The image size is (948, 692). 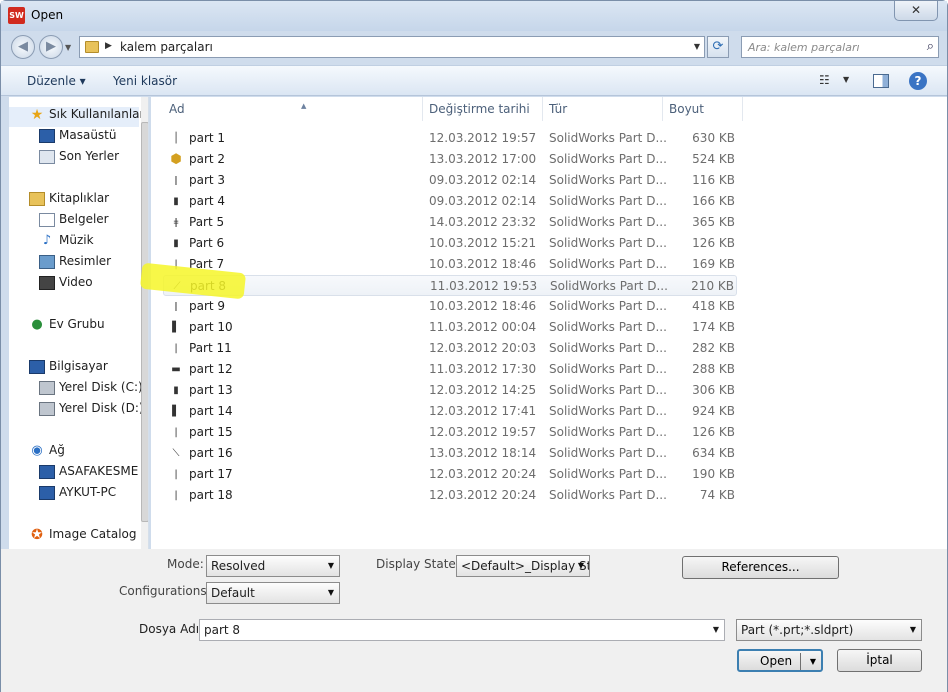 What do you see at coordinates (713, 264) in the screenshot?
I see `file-size: 169 KB` at bounding box center [713, 264].